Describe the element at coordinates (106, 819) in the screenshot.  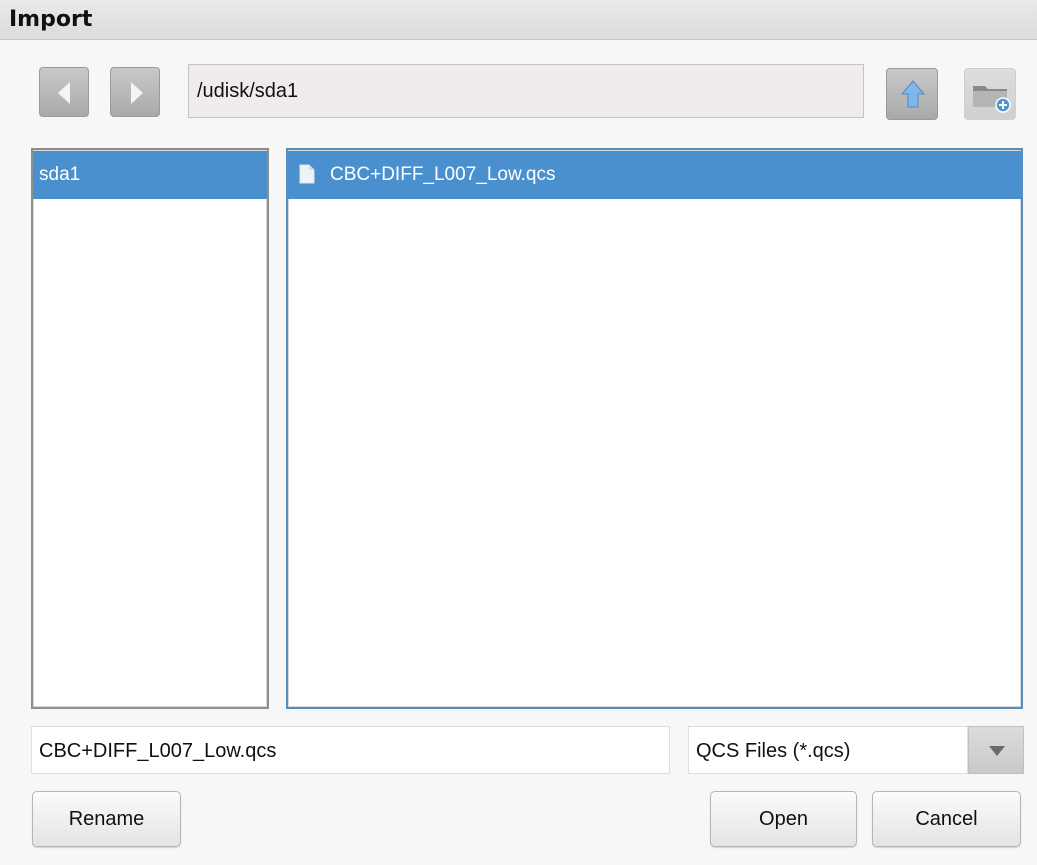
I see `rename-button: Rename` at that location.